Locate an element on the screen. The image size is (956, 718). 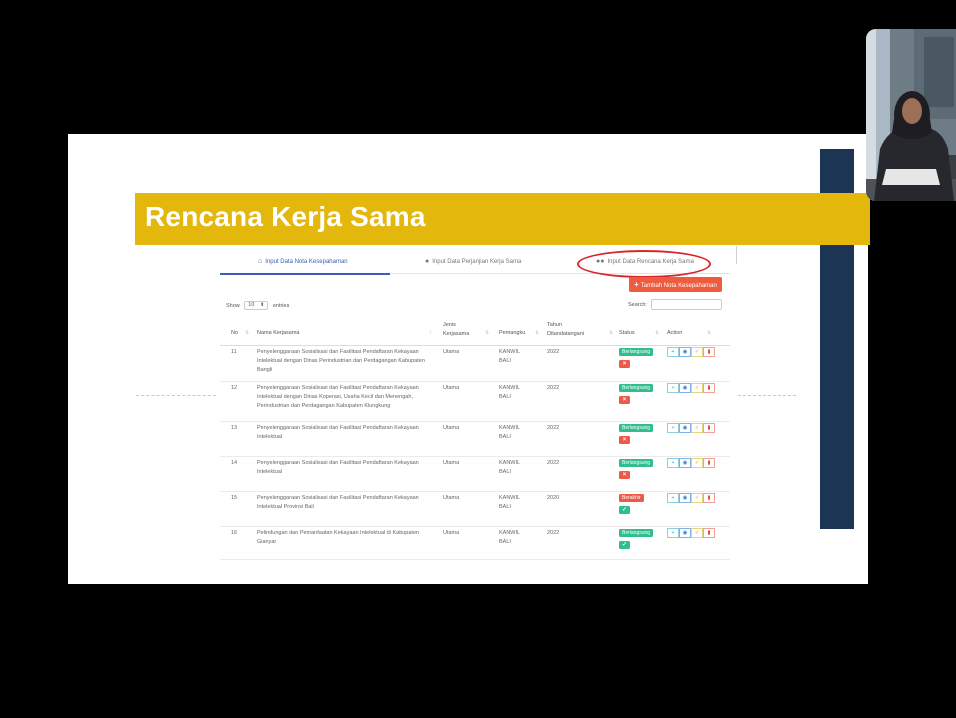
divider-left is located at coordinates (176, 395).